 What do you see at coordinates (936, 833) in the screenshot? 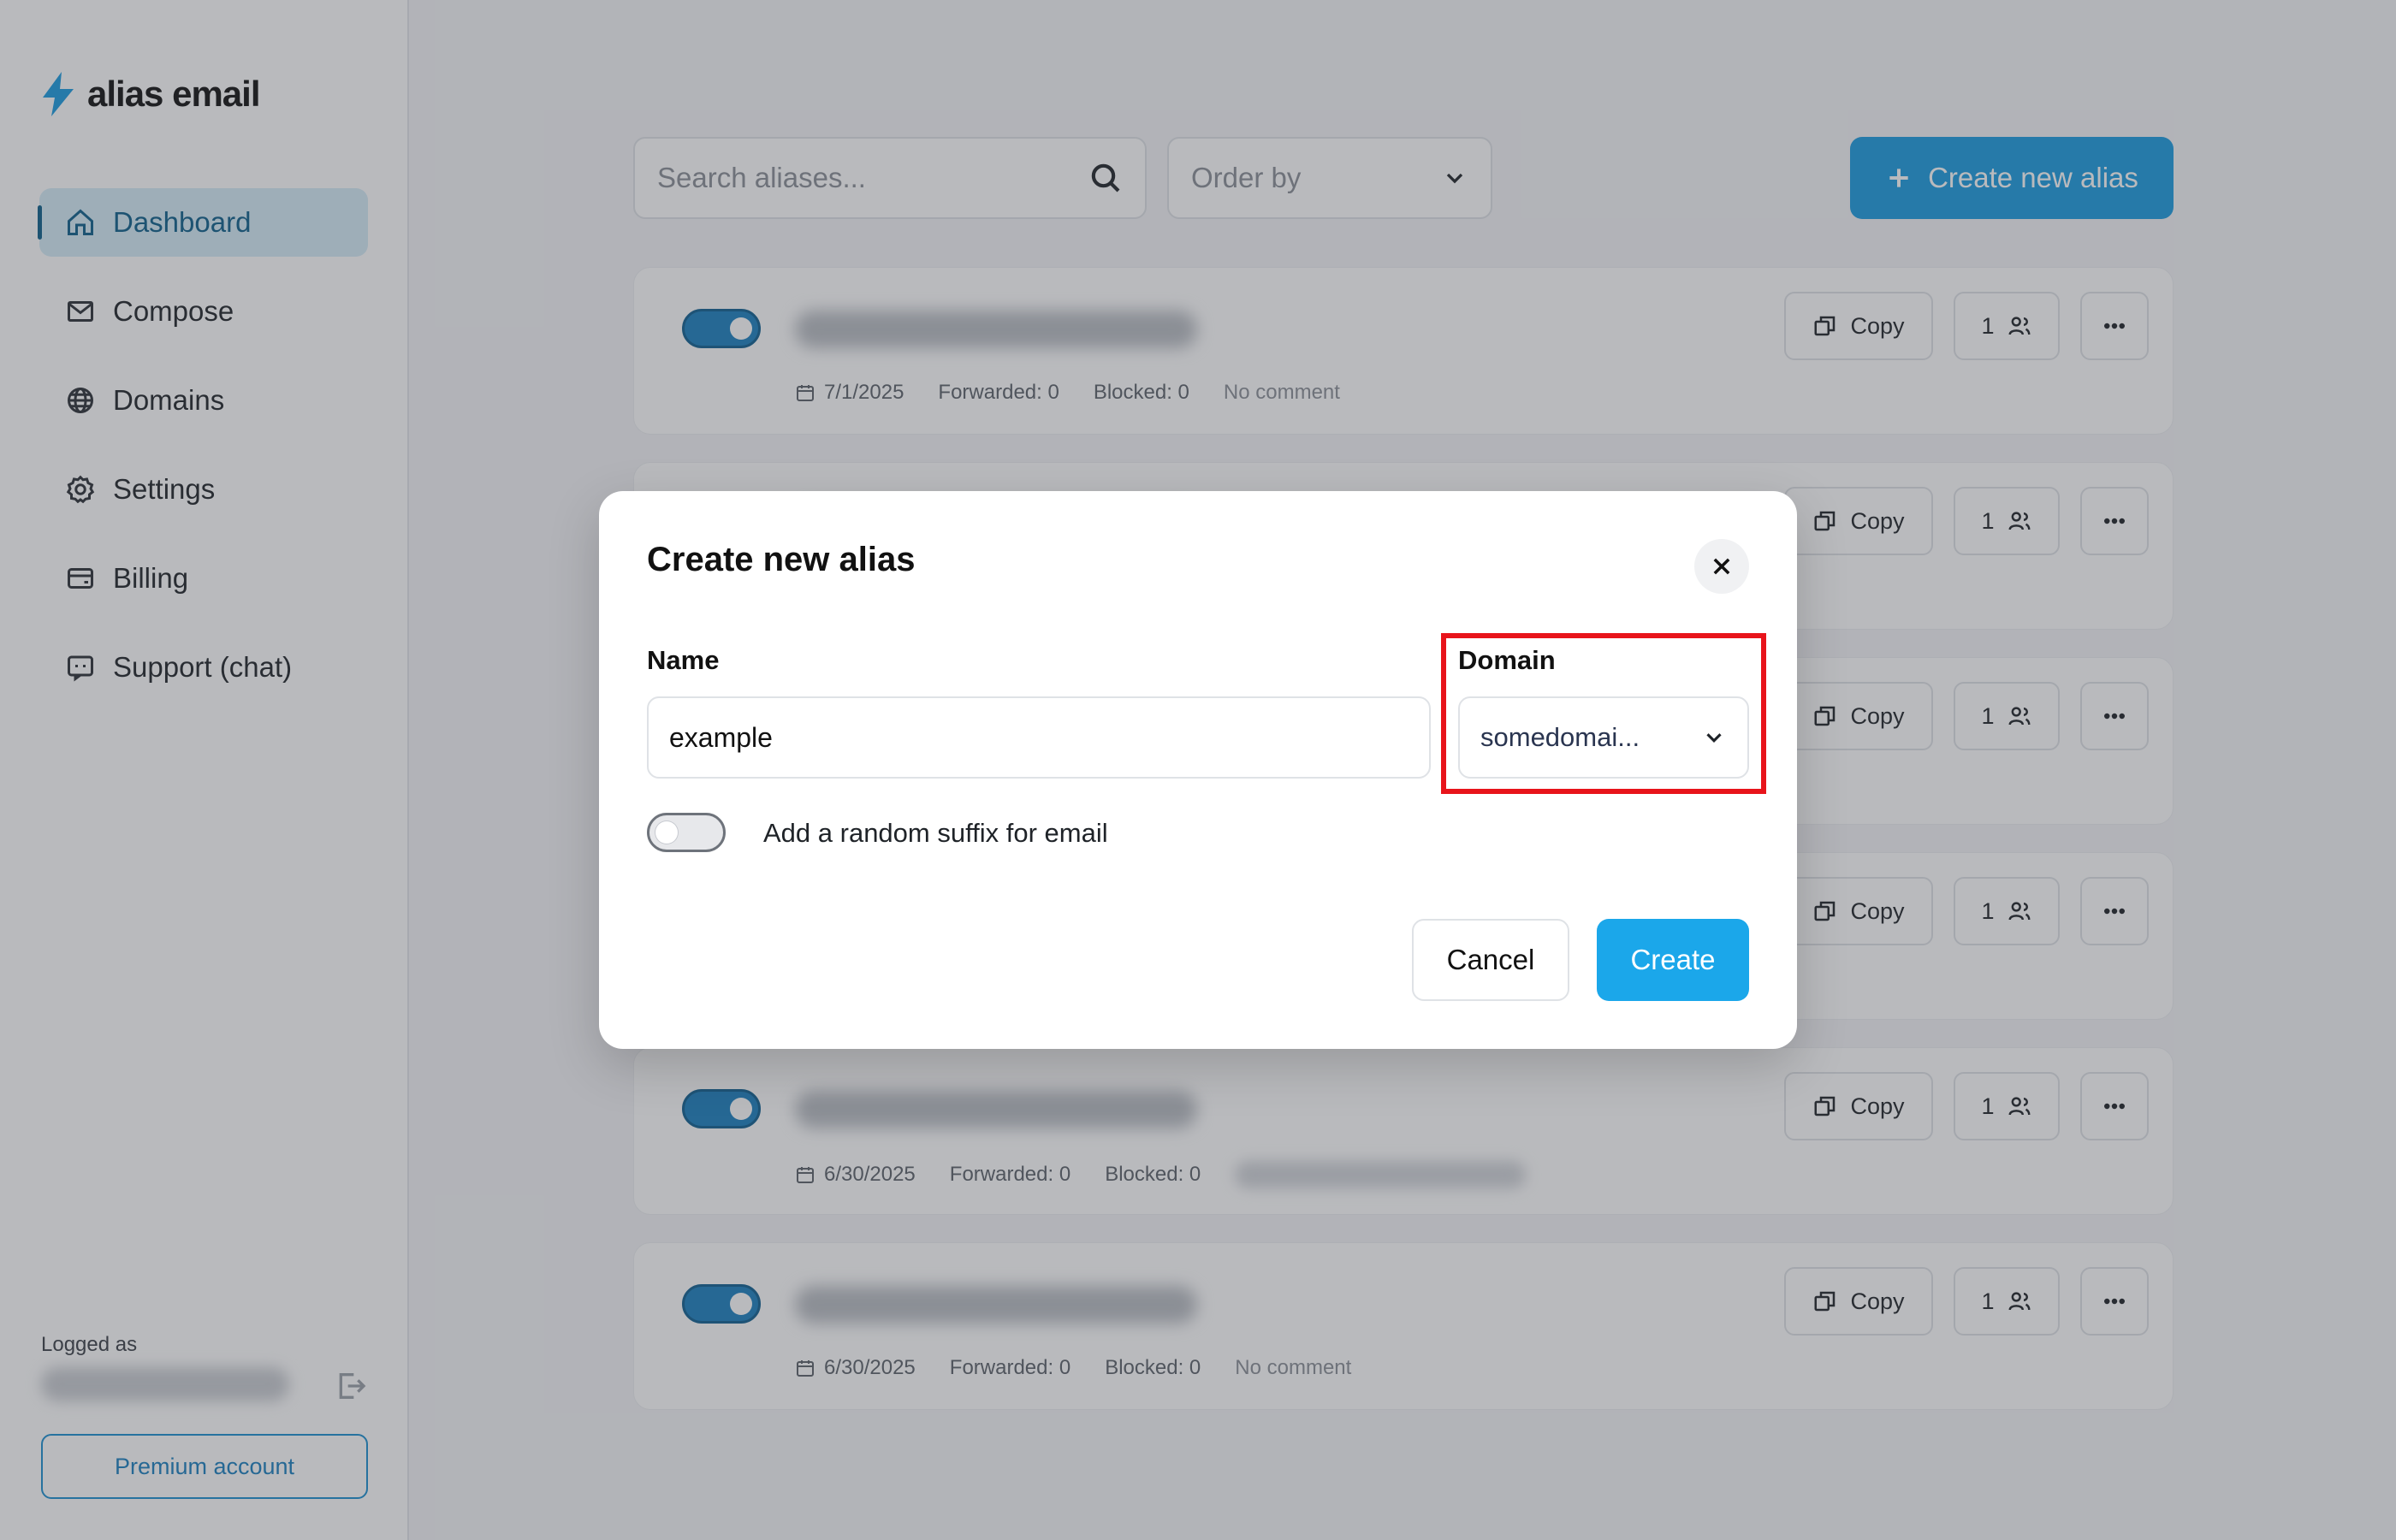
I see `random-suffix-label: Add a random suffix for email` at bounding box center [936, 833].